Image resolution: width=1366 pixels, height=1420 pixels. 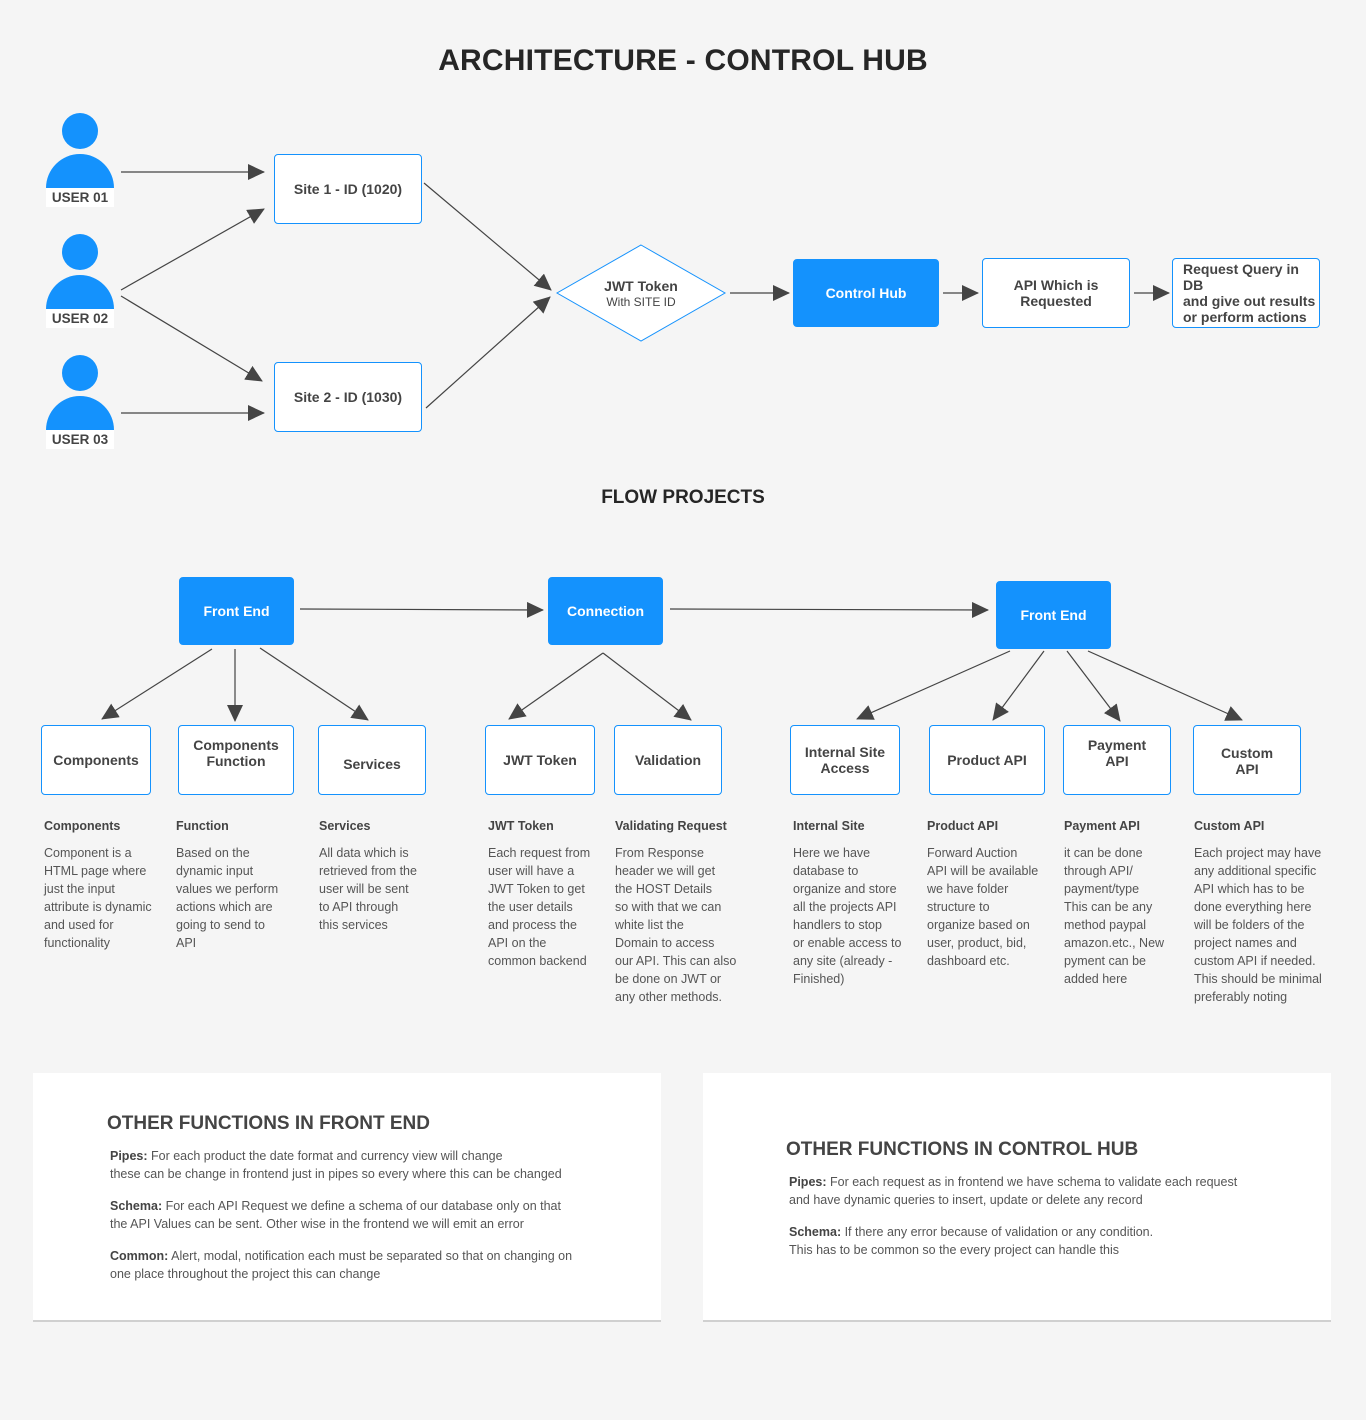 What do you see at coordinates (1056, 293) in the screenshot?
I see `api-requested-box: API Which is Requested` at bounding box center [1056, 293].